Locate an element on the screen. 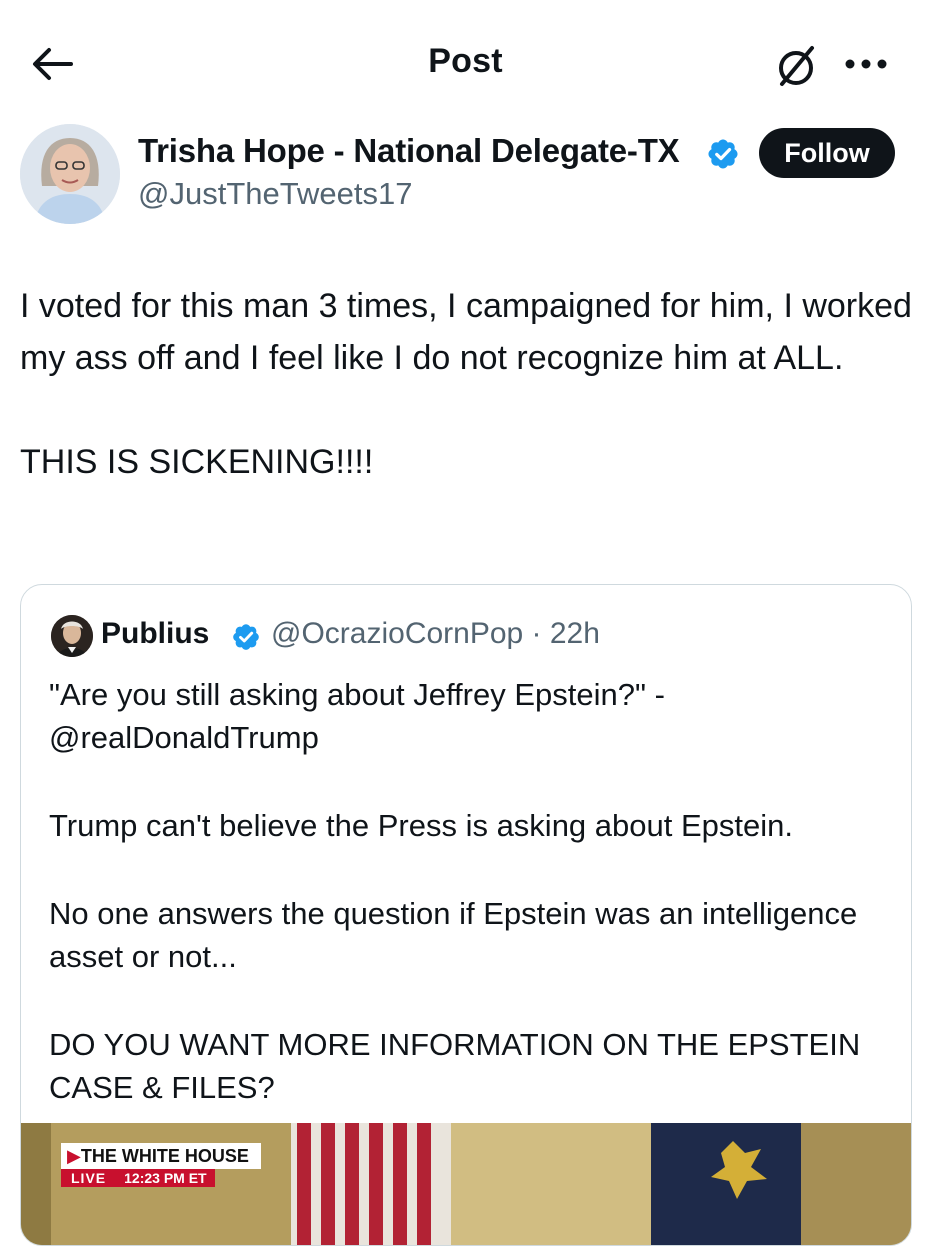  author-name: Trisha Hope - National Delegate-TX is located at coordinates (409, 151).